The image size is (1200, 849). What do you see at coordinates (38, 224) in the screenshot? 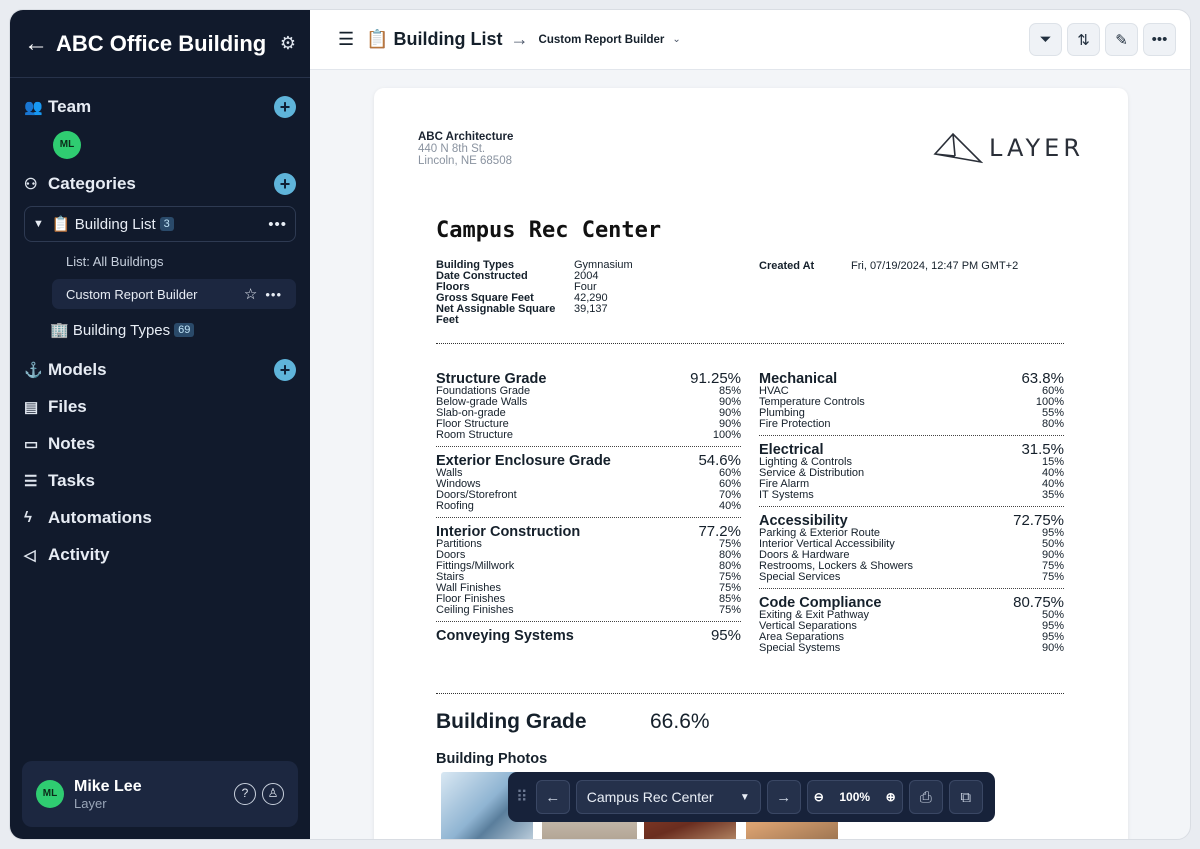
I see `chevron-down-icon: ▼` at bounding box center [38, 224].